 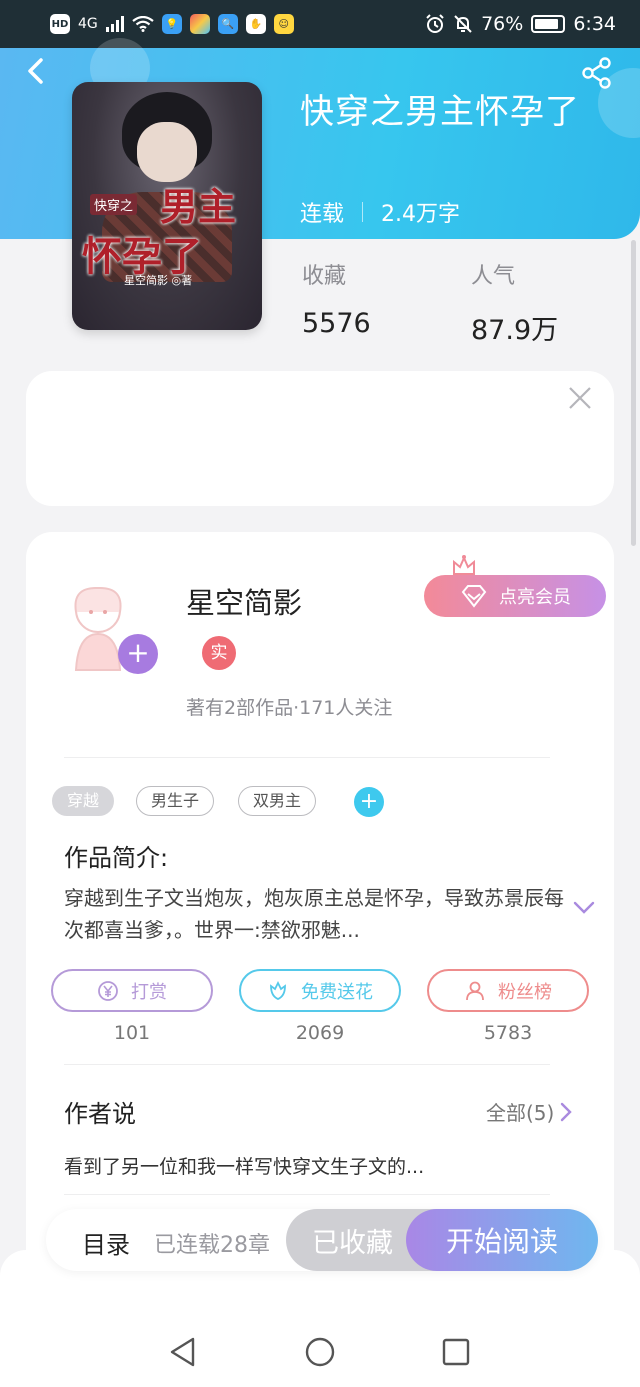 What do you see at coordinates (60, 24) in the screenshot?
I see `hd-icon: HD` at bounding box center [60, 24].